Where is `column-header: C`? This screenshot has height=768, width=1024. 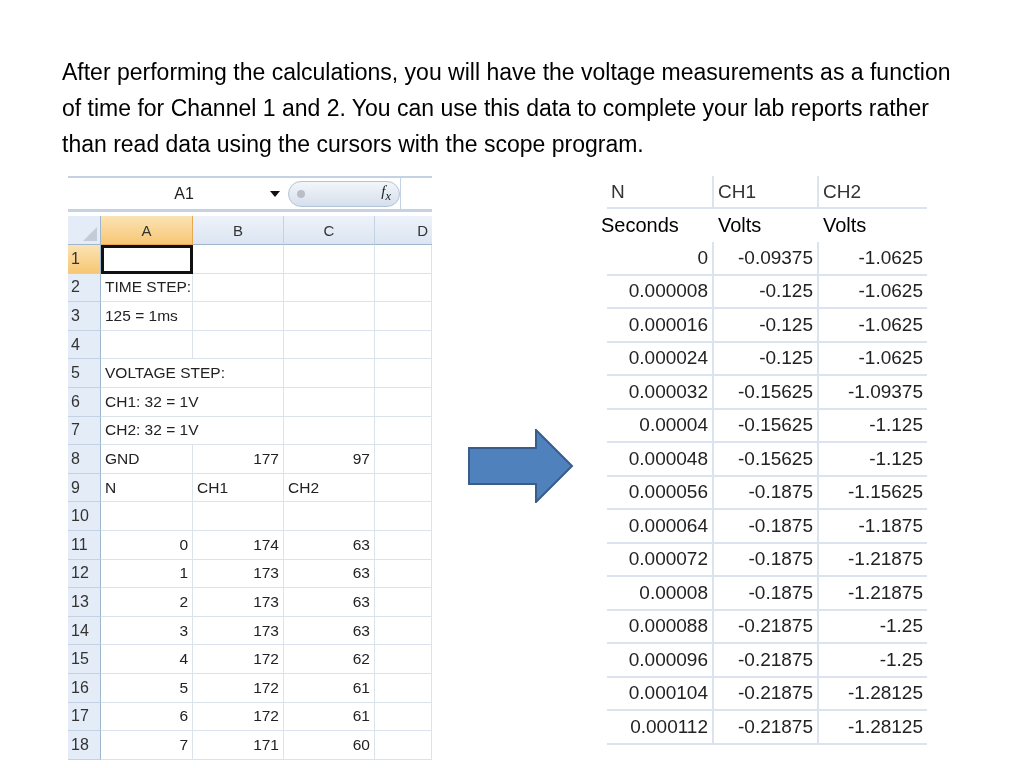
column-header: C is located at coordinates (329, 230).